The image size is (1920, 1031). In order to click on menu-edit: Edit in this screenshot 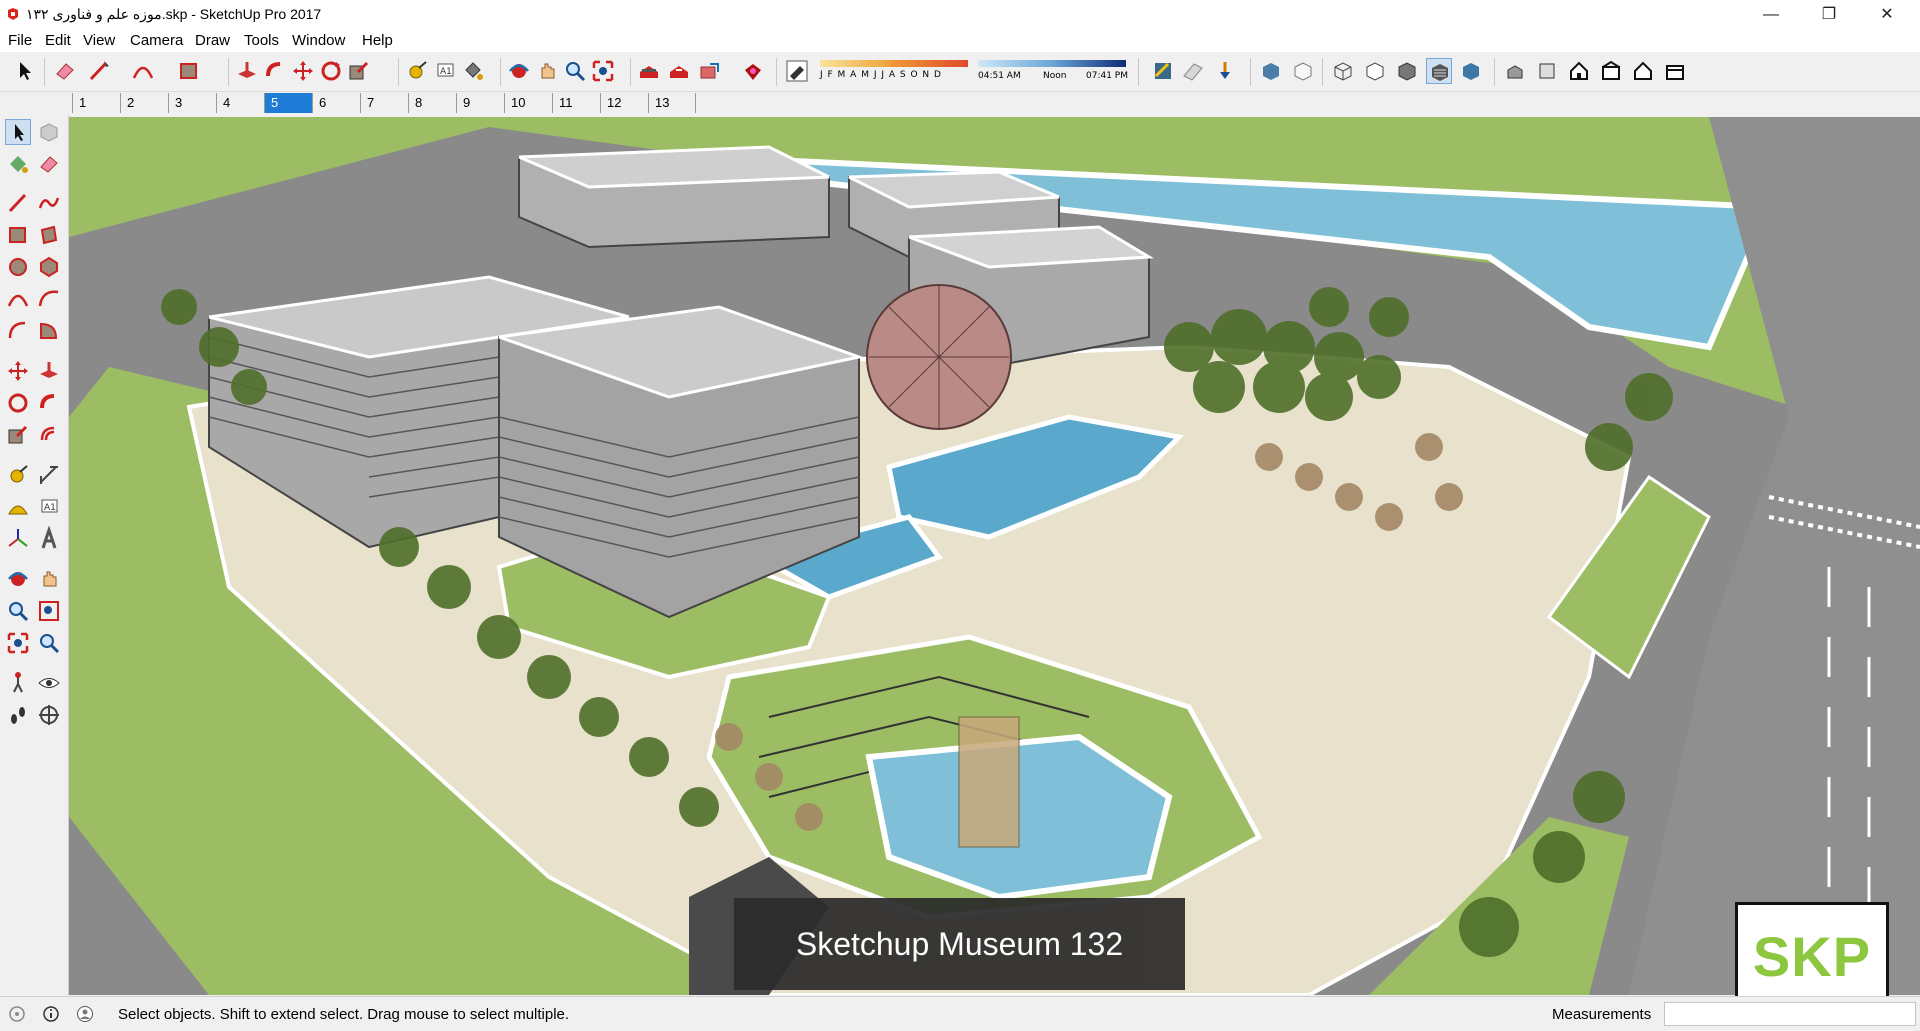, I will do `click(58, 40)`.